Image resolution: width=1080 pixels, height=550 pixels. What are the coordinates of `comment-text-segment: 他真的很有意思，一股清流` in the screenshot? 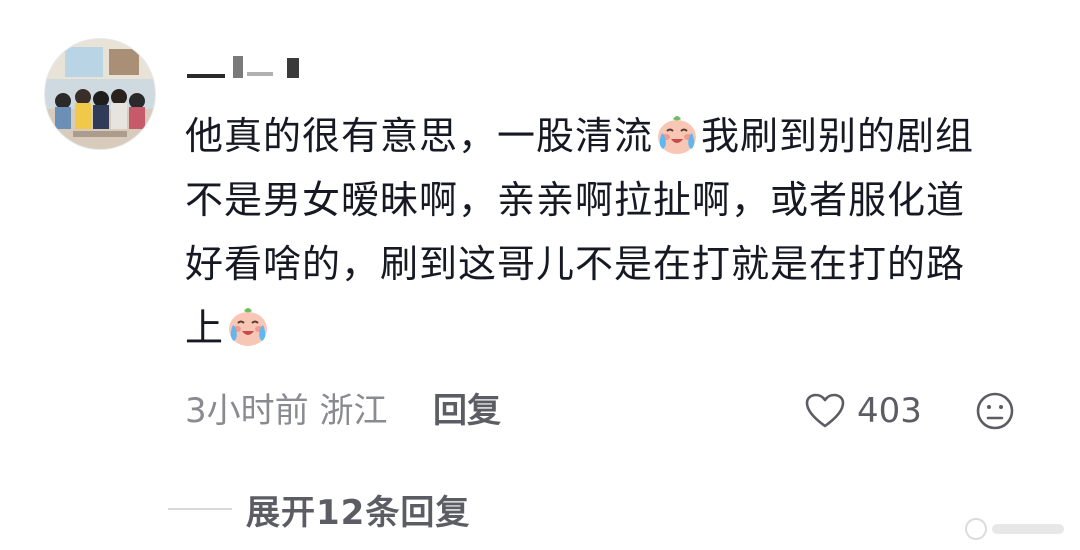 It's located at (419, 136).